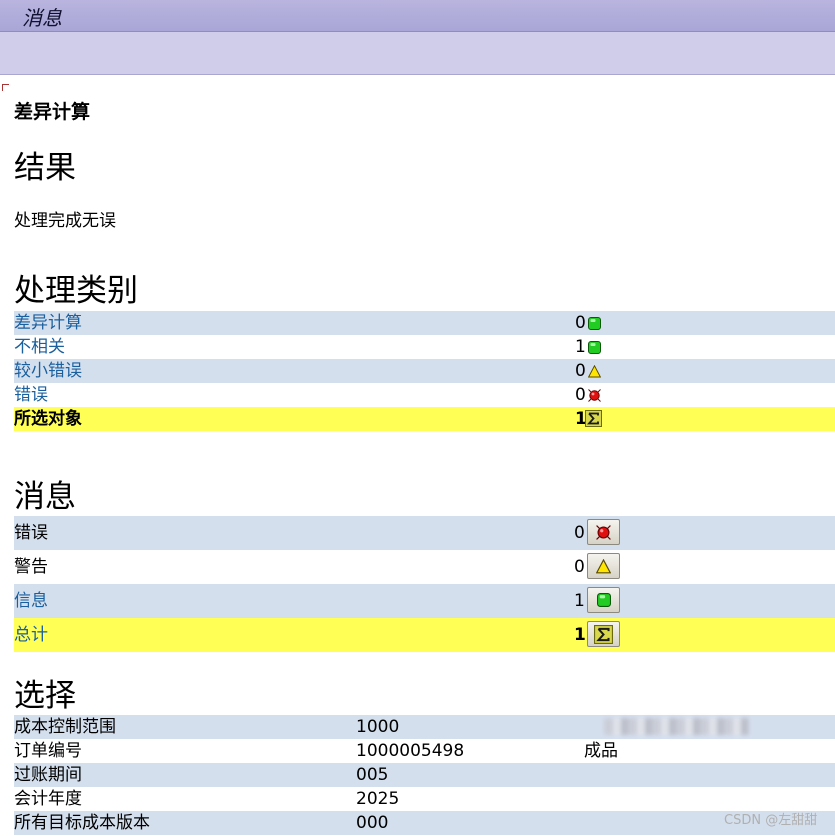  What do you see at coordinates (424, 533) in the screenshot?
I see `message-row-error: 错误 0` at bounding box center [424, 533].